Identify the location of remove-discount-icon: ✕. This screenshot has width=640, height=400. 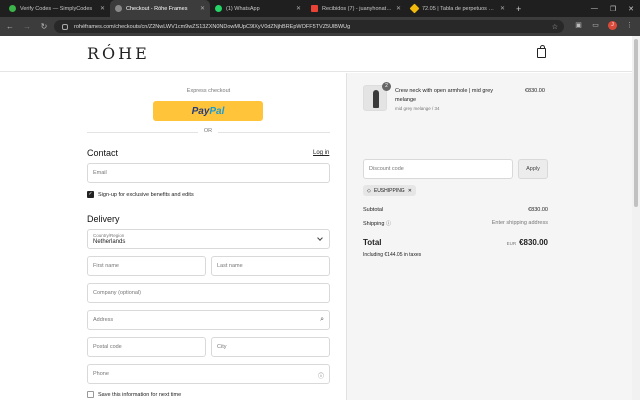
(410, 191).